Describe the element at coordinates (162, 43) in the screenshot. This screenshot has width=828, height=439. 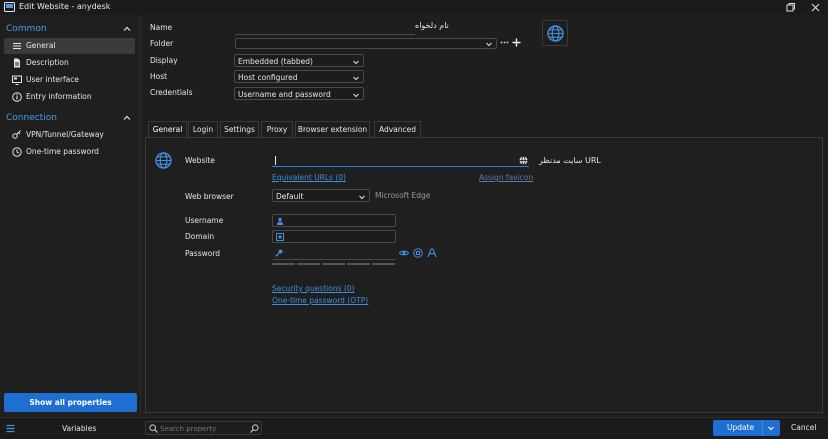
I see `folder-label: Folder` at that location.